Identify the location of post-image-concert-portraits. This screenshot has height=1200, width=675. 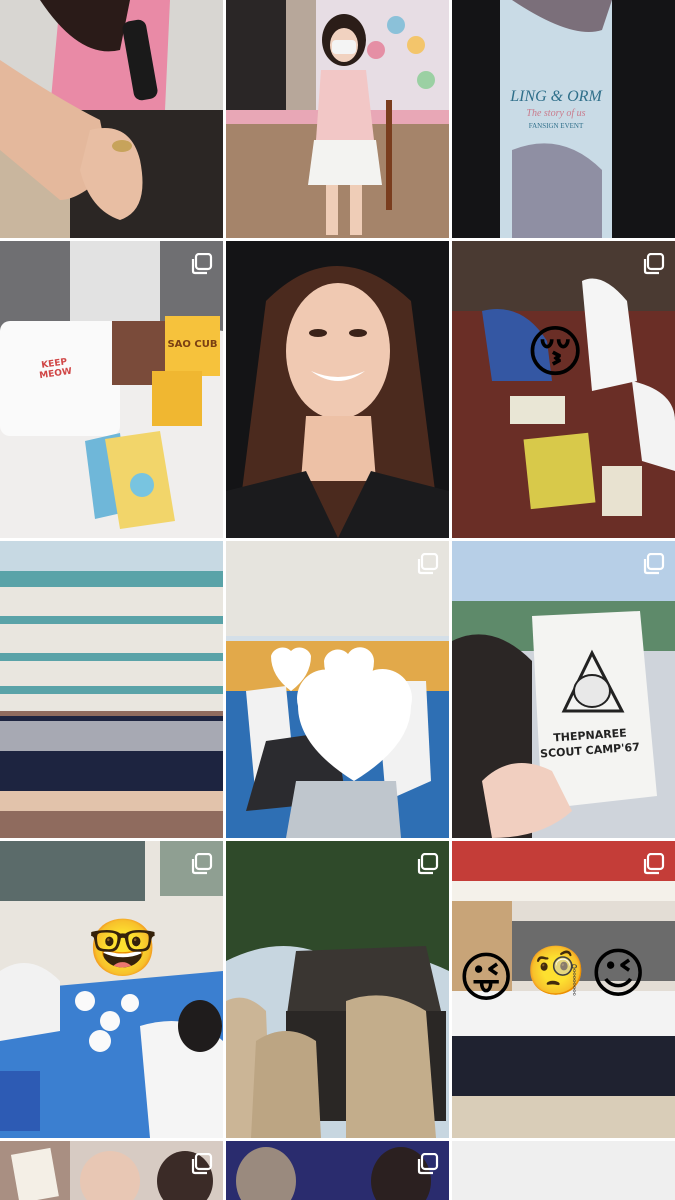
(337, 1170).